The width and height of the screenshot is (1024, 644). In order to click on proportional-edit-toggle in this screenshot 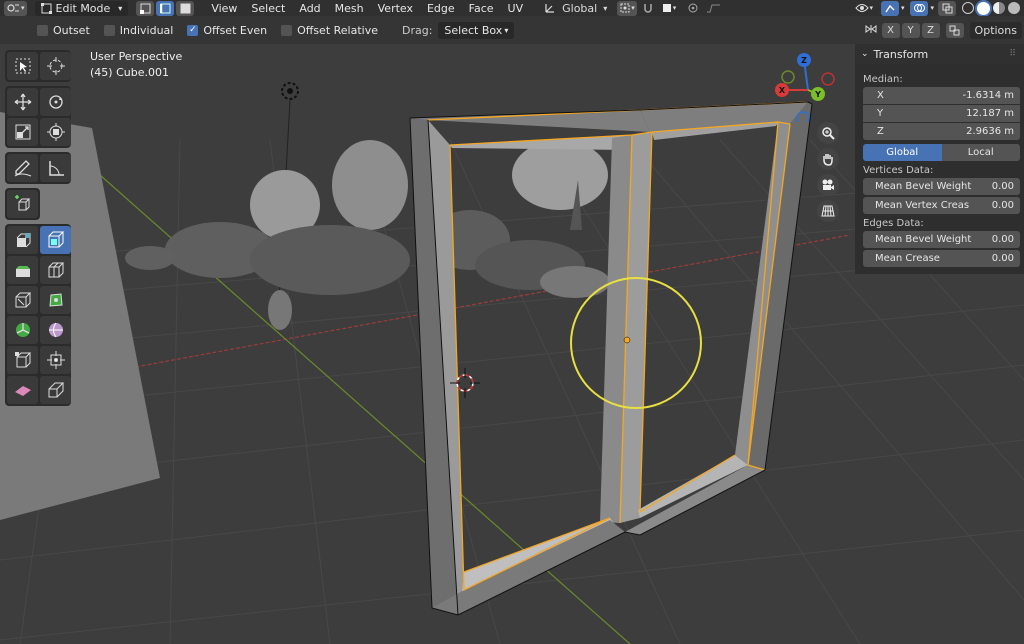, I will do `click(693, 8)`.